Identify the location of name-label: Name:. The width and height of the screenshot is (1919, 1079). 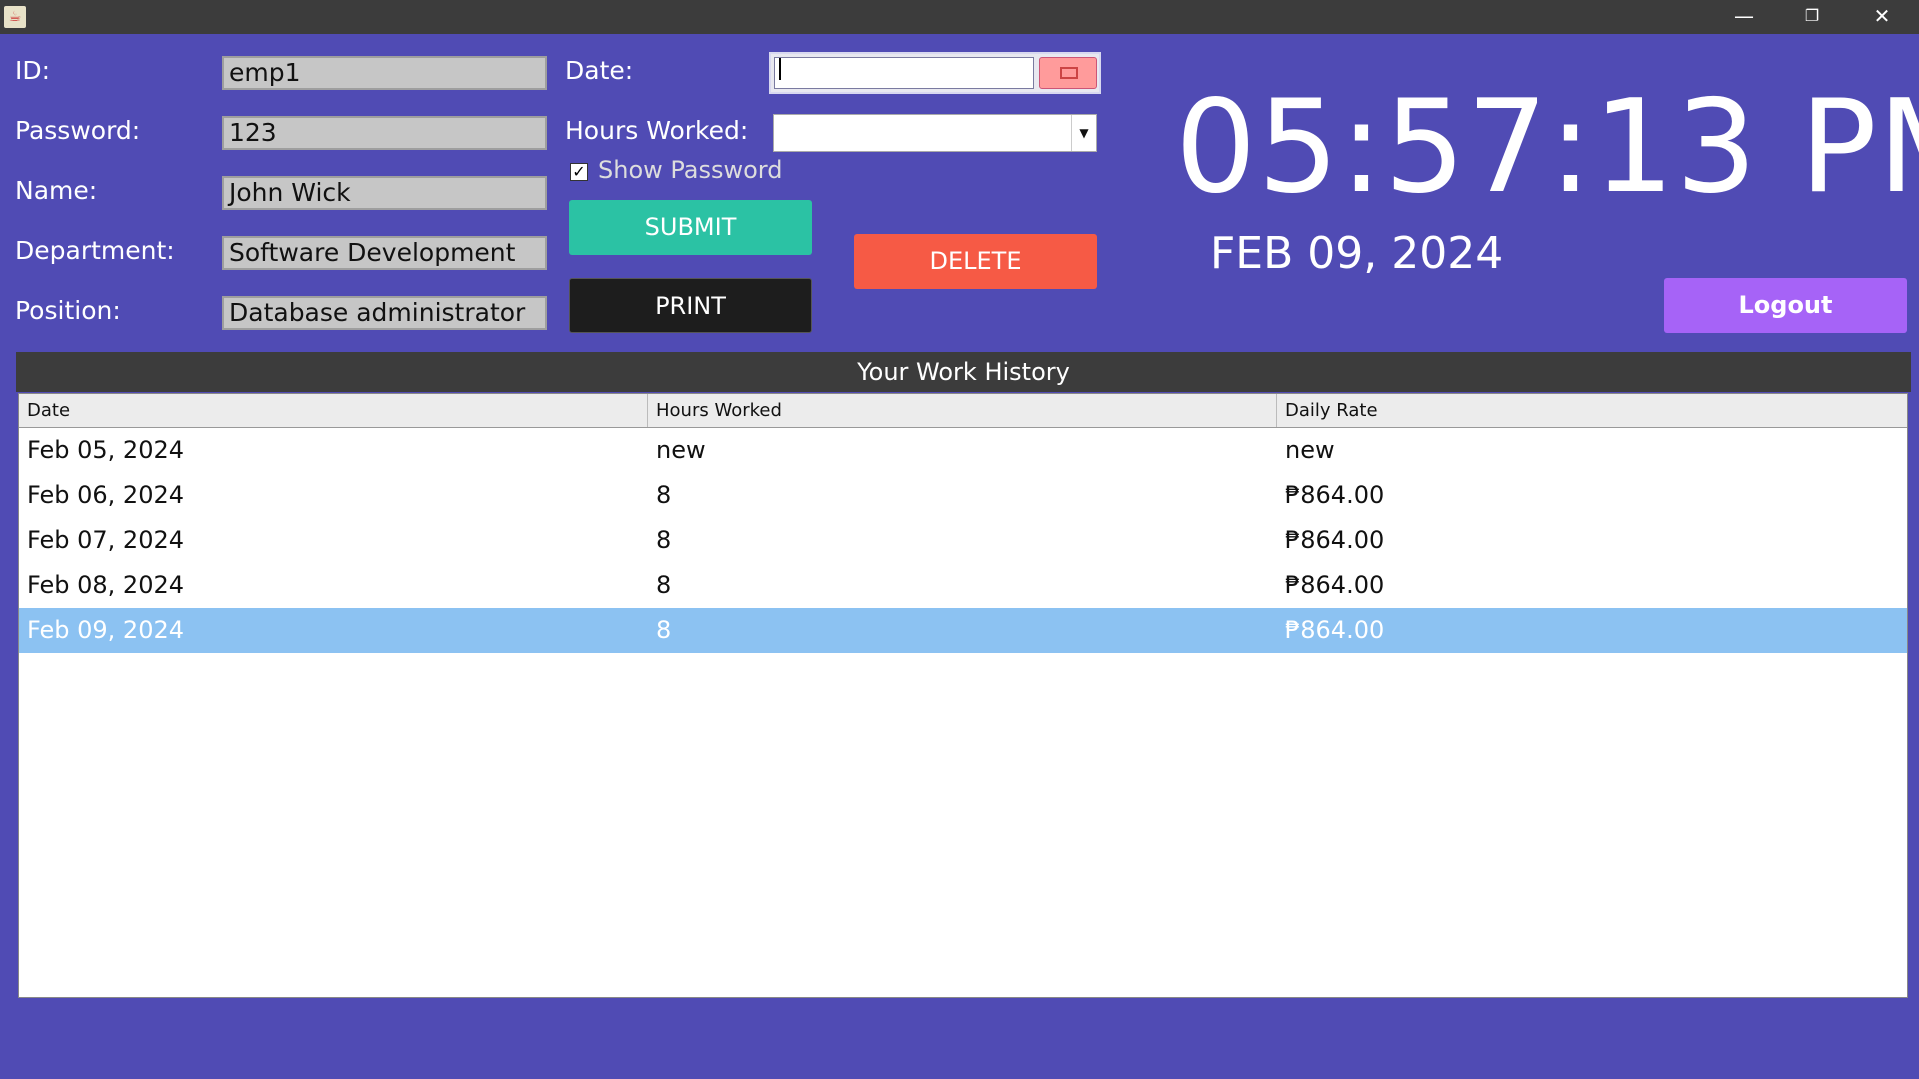
(56, 190).